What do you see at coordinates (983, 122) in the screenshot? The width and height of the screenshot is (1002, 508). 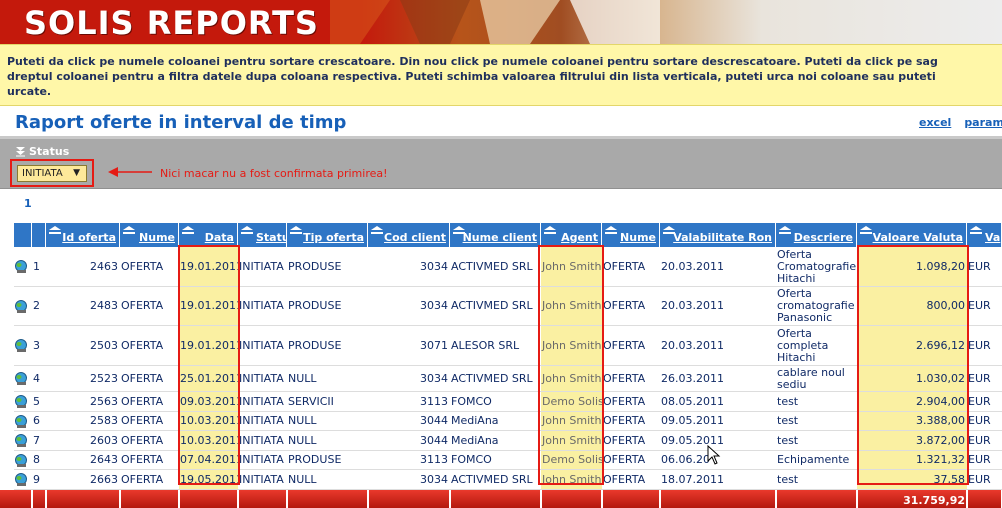 I see `param-link: param` at bounding box center [983, 122].